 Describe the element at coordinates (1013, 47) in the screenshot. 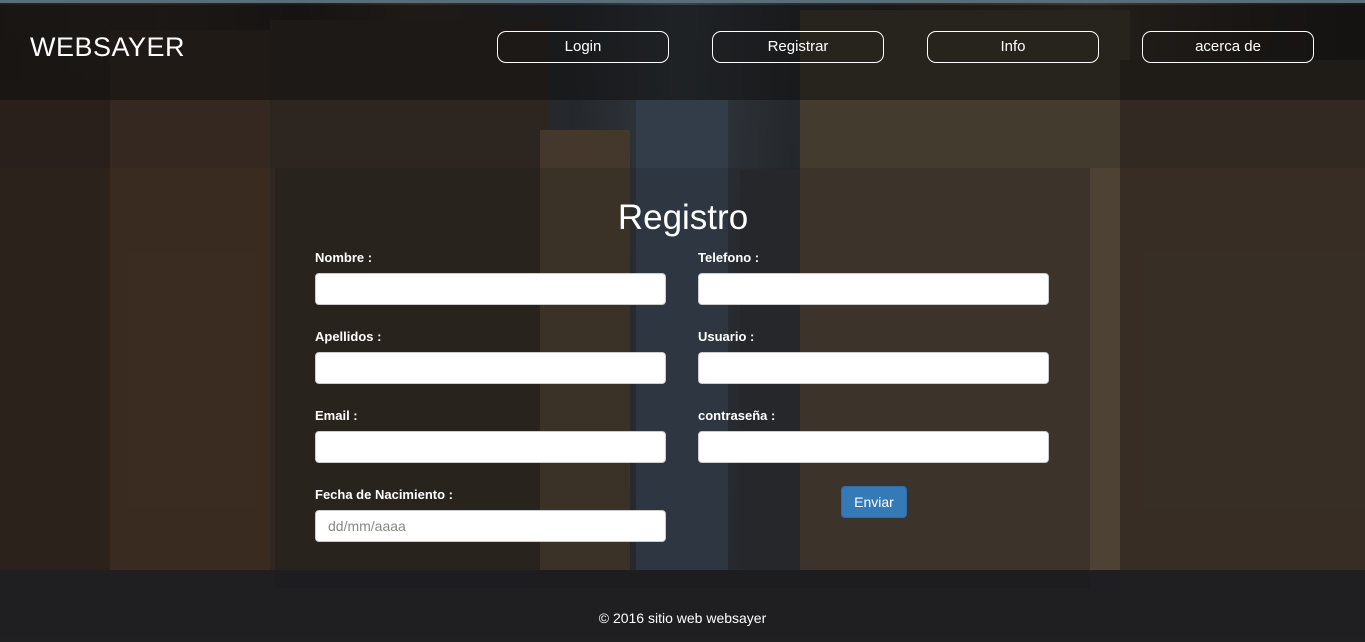

I see `nav-info-button: Info` at that location.